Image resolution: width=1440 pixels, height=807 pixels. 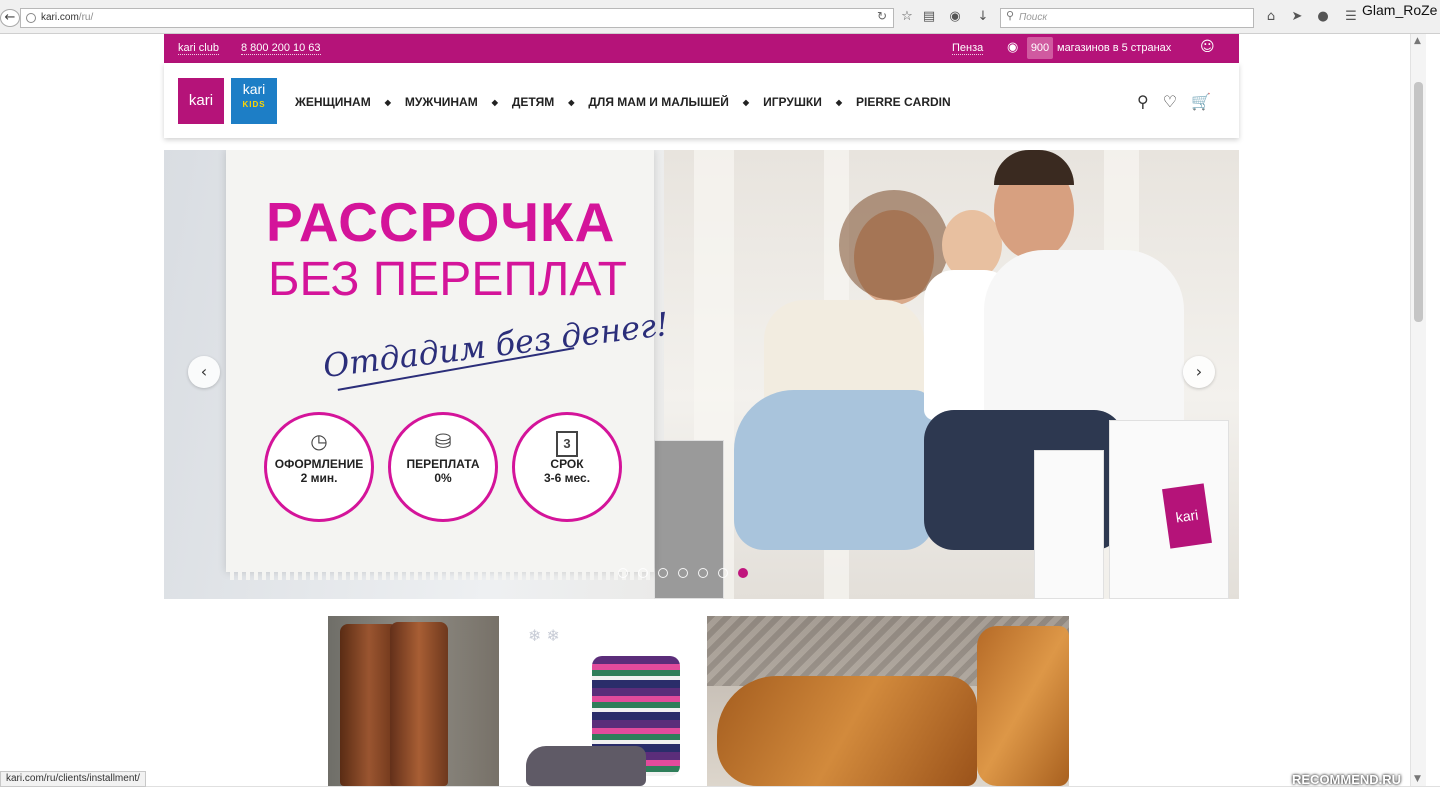 I want to click on search-placeholder: Поиск, so click(x=1033, y=17).